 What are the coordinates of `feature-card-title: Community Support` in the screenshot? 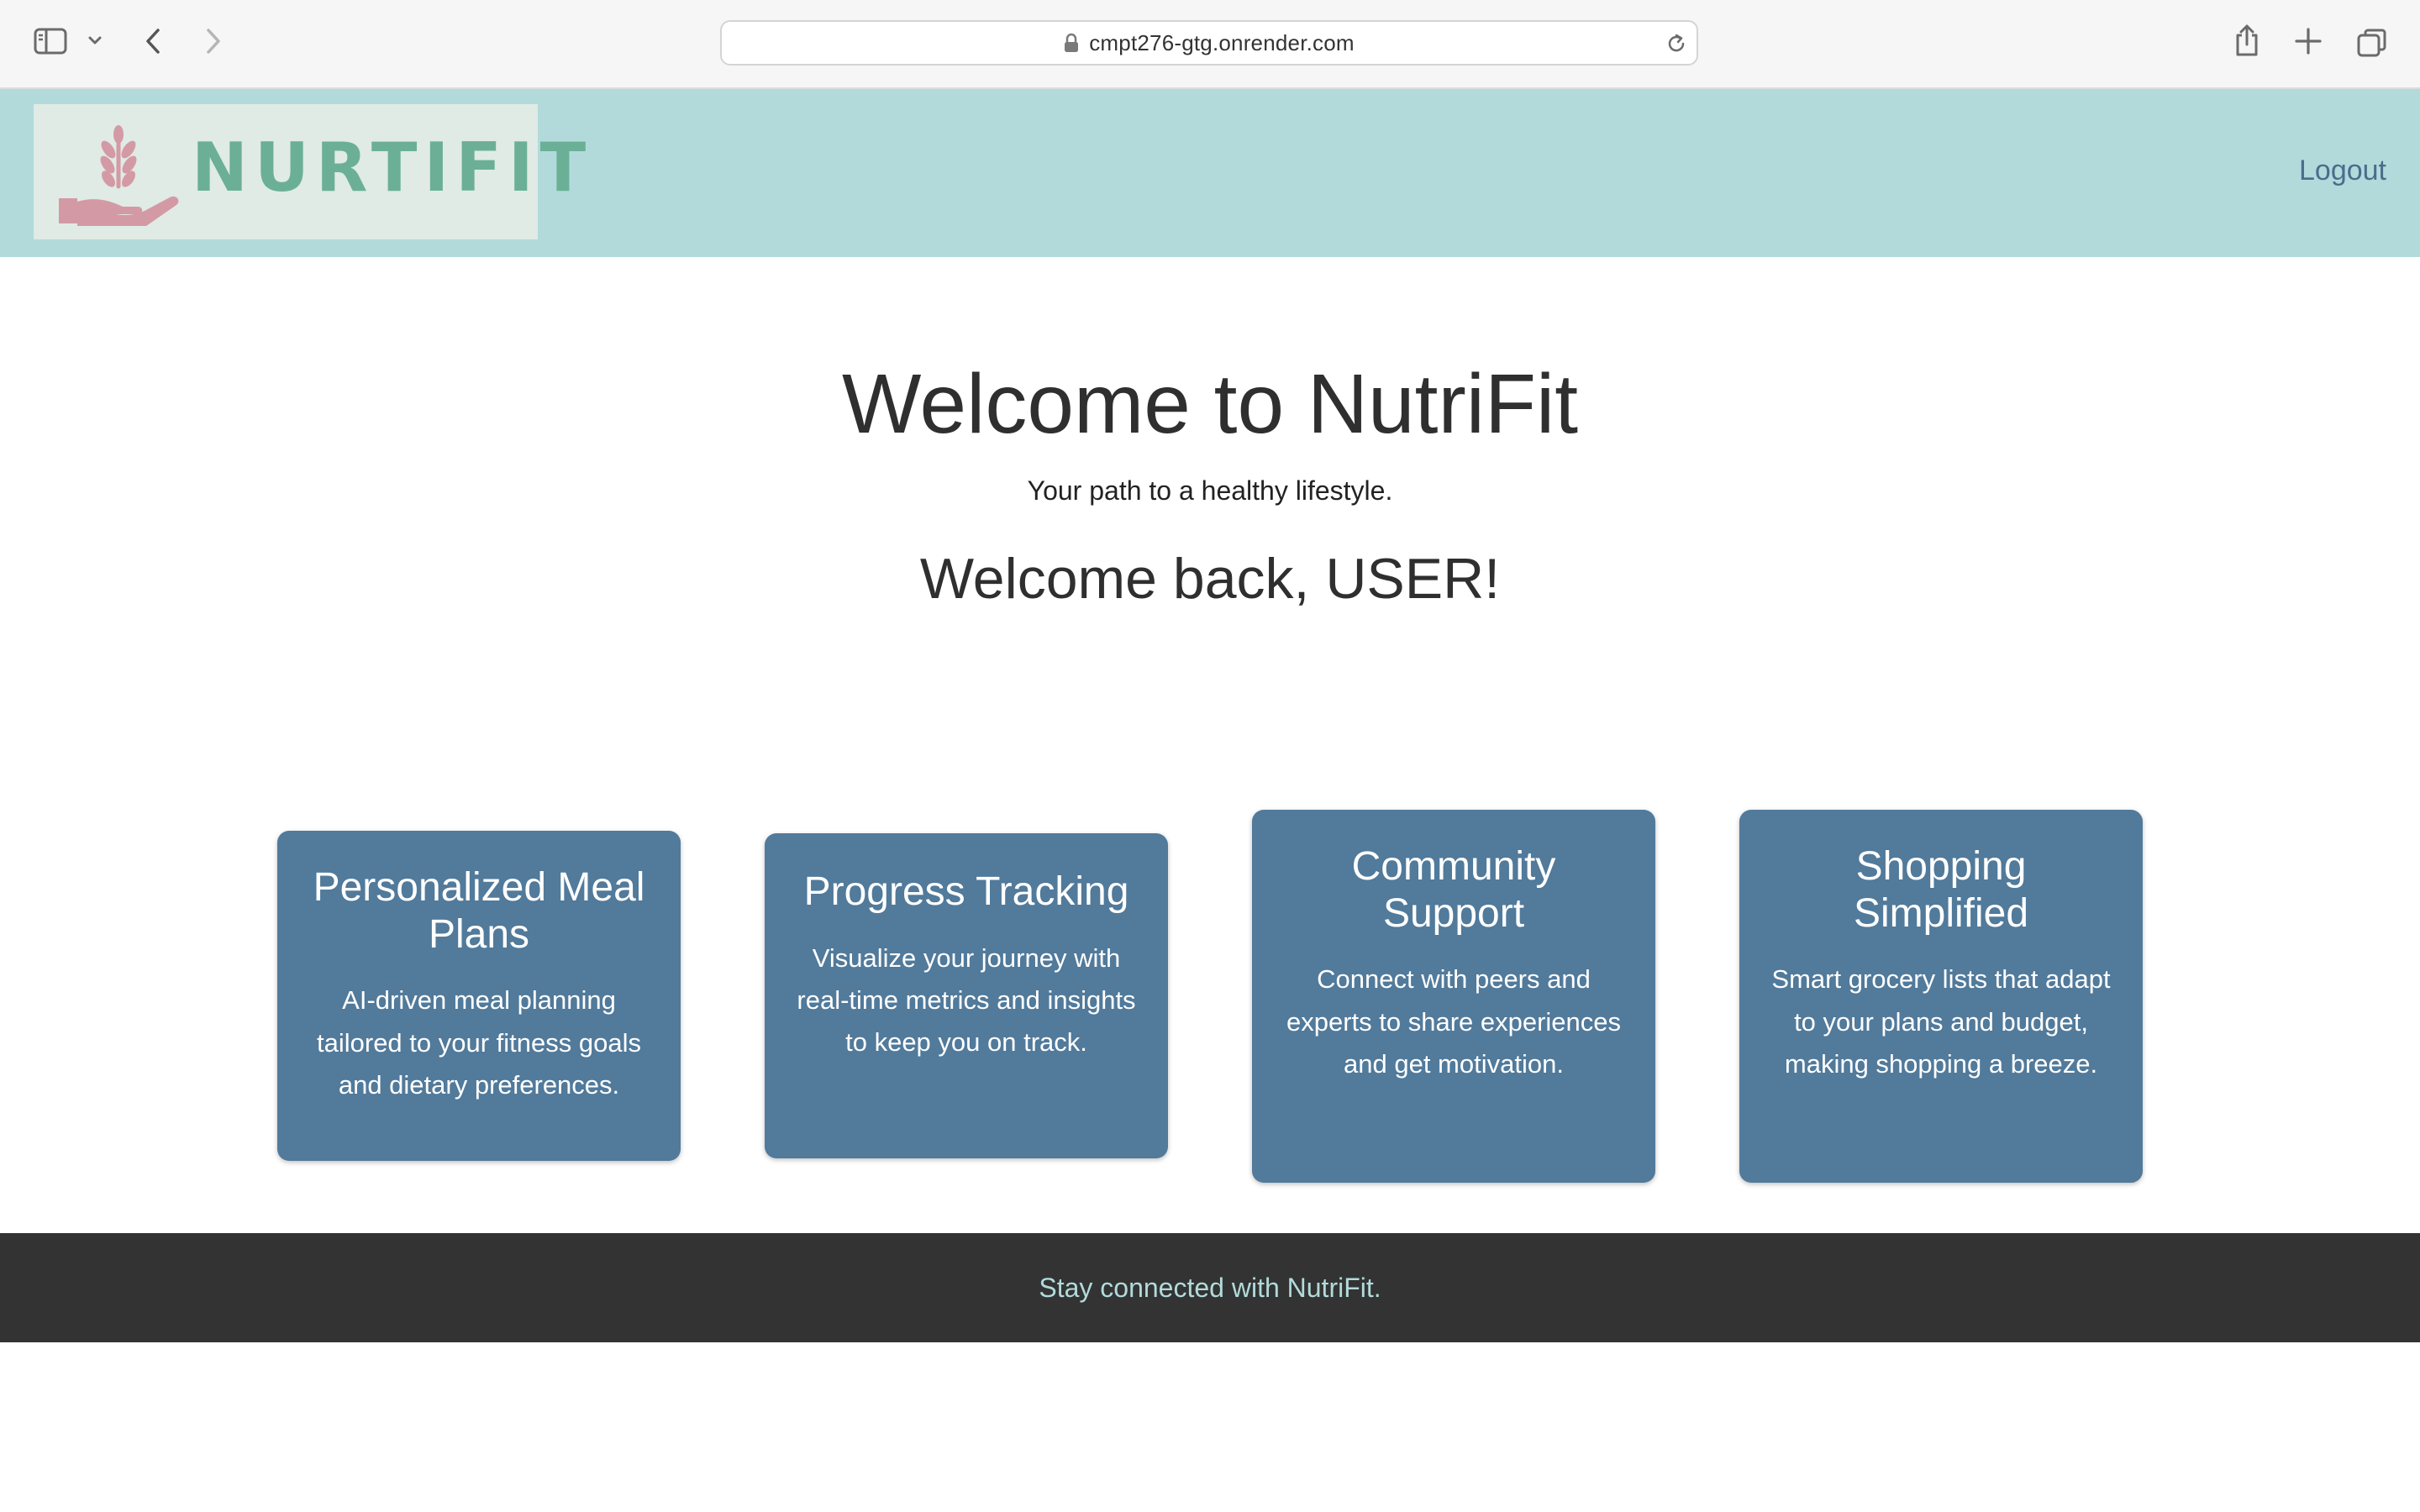 It's located at (1453, 890).